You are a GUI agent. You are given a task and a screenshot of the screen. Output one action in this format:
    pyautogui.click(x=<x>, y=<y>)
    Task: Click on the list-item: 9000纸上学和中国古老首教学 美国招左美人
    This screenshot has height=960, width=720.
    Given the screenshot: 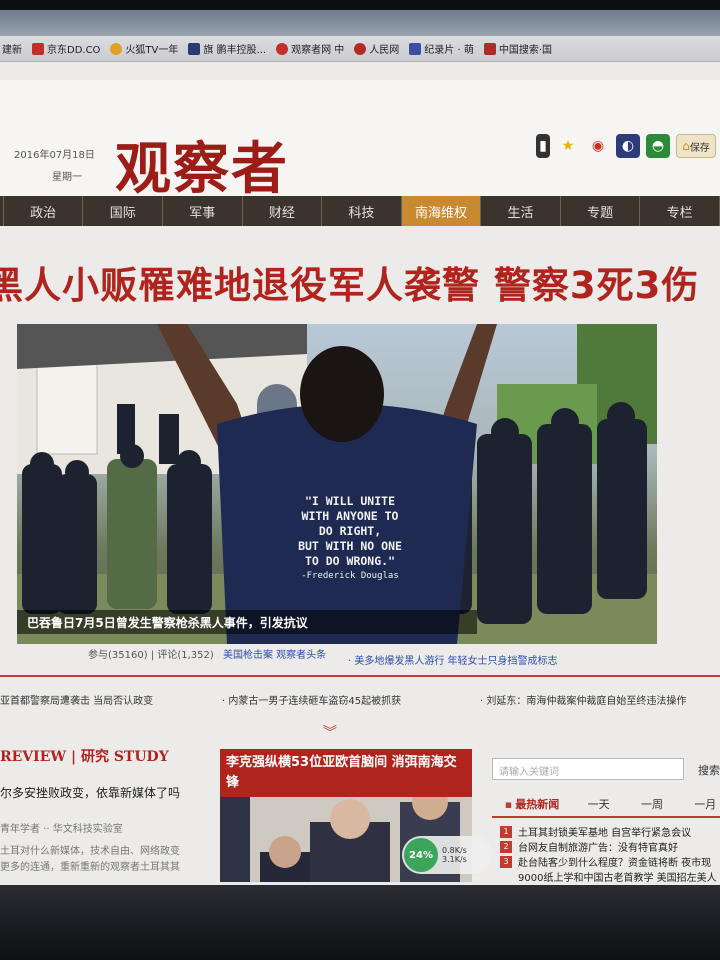 What is the action you would take?
    pyautogui.click(x=608, y=876)
    